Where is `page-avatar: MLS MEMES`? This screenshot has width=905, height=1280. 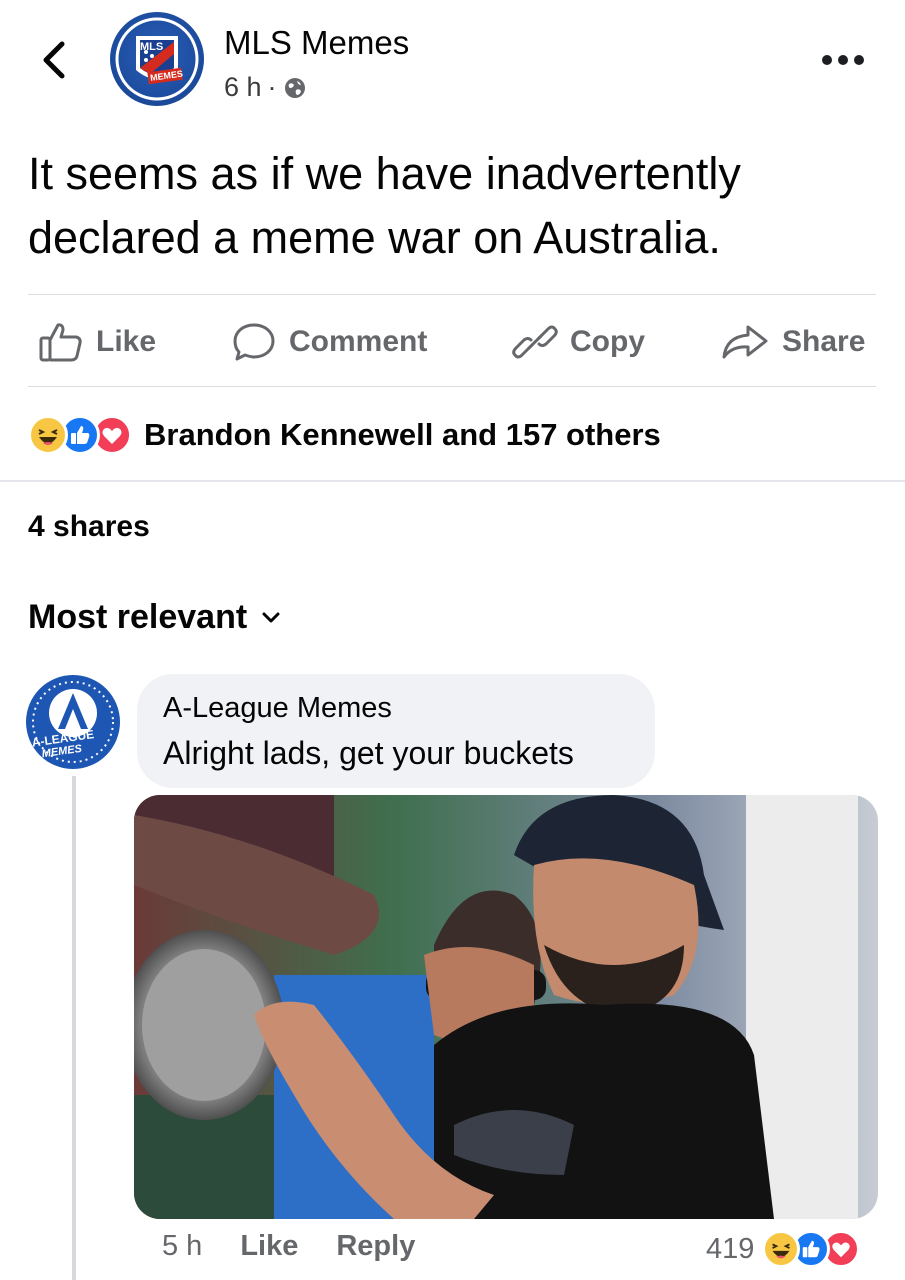 page-avatar: MLS MEMES is located at coordinates (157, 59).